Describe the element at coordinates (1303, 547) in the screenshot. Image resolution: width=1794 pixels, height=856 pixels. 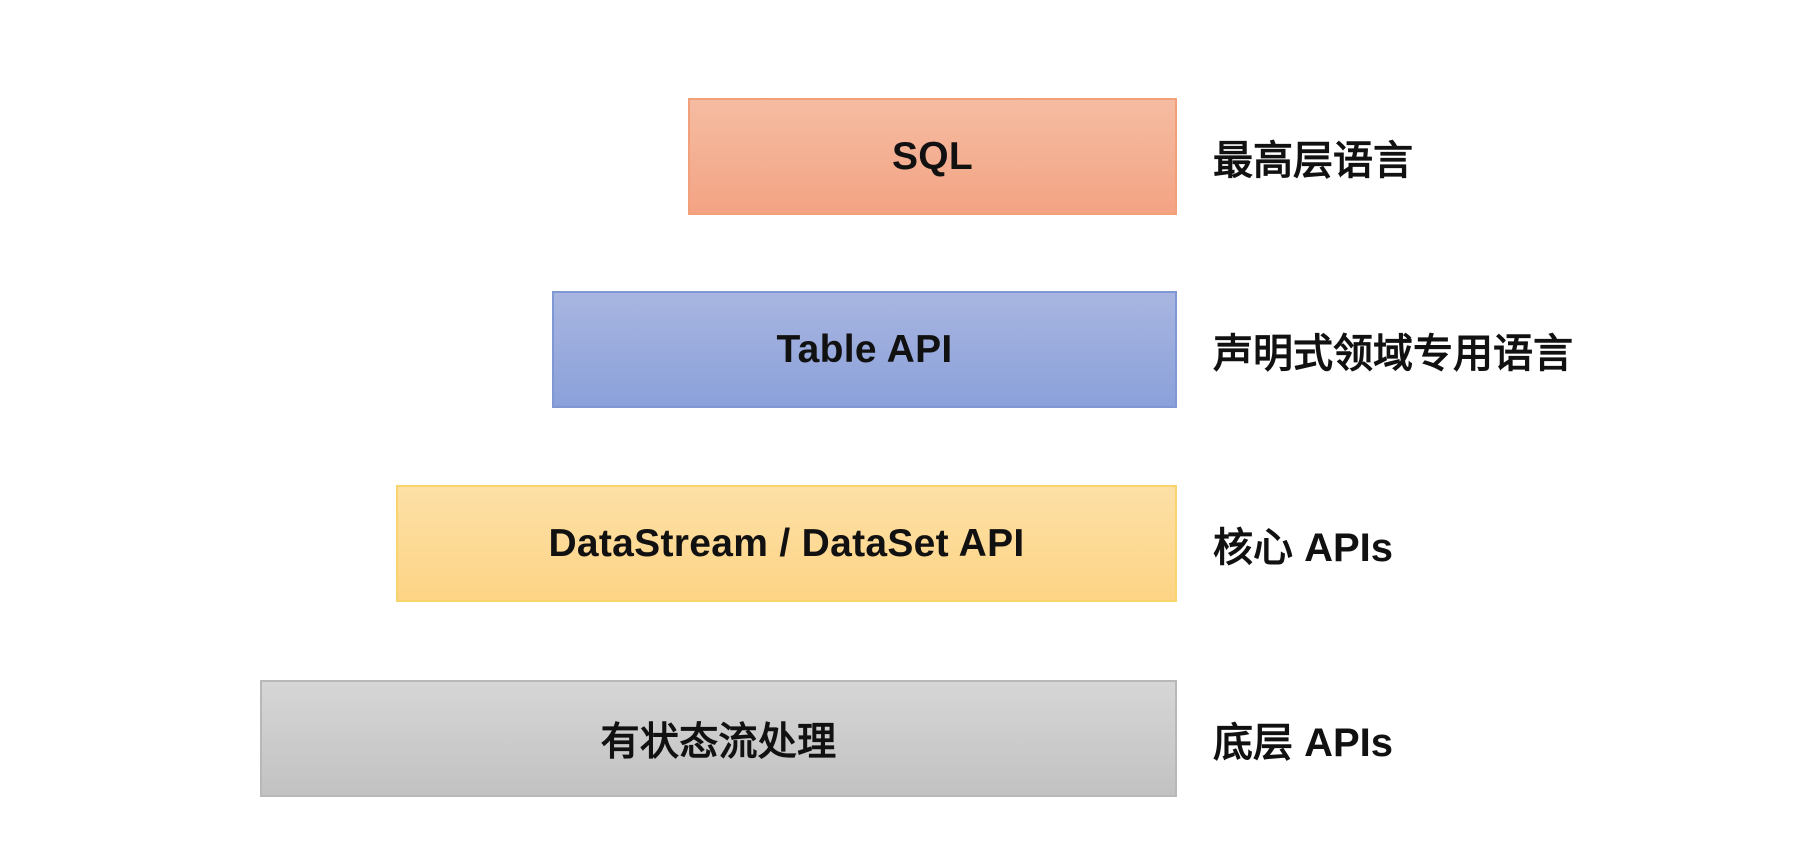
I see `layer-description-core-apis: 核心 APIs` at that location.